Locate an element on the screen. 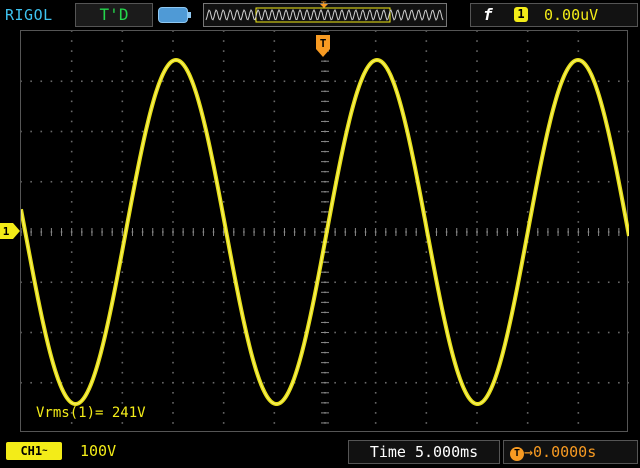 This screenshot has width=640, height=468. timebase-display: Time 5.000ms is located at coordinates (424, 452).